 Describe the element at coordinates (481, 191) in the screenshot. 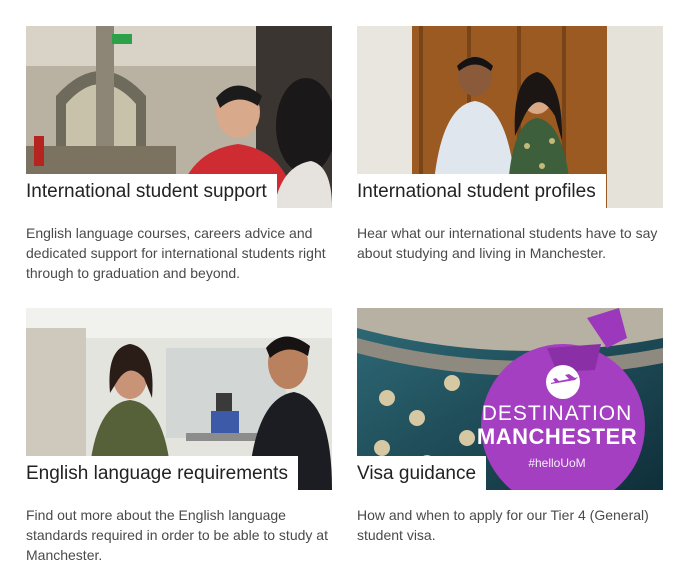

I see `card-title: International student profiles` at that location.